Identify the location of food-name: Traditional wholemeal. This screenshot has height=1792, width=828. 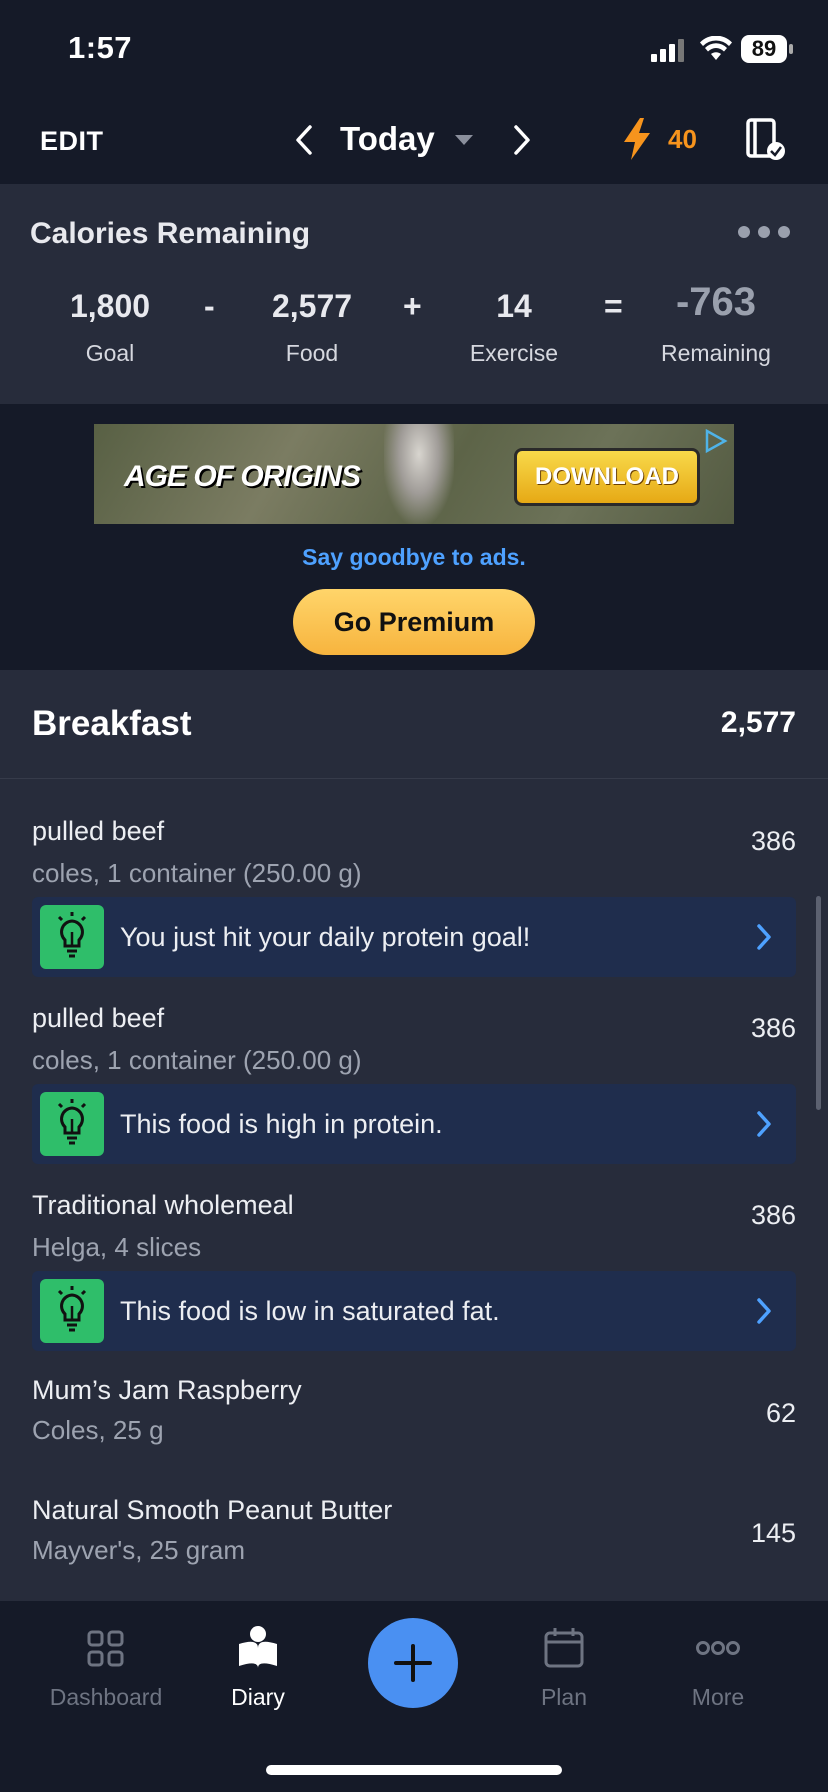
(163, 1205).